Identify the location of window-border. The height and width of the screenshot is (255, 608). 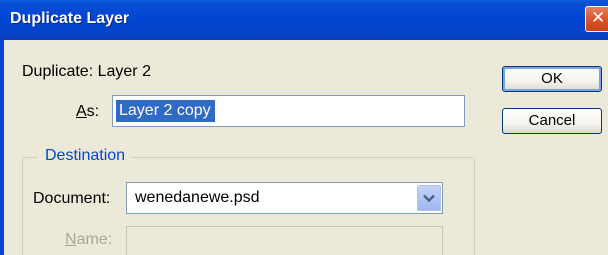
(2, 147).